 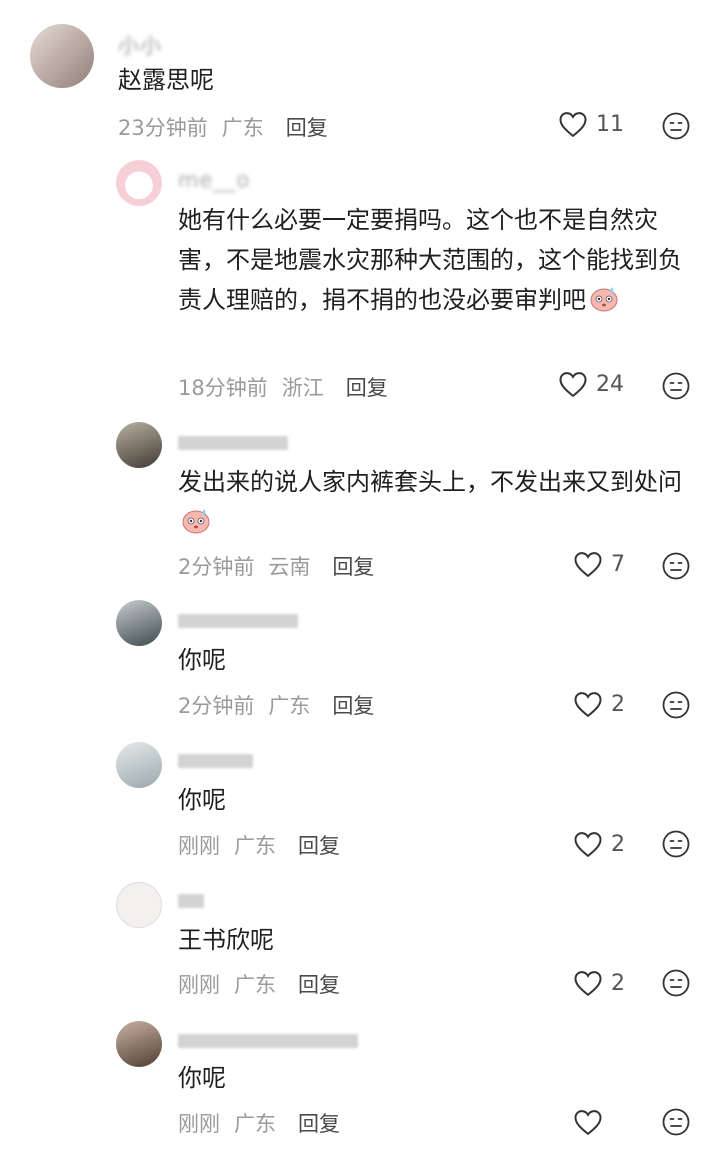 I want to click on like-button: 24, so click(x=591, y=384).